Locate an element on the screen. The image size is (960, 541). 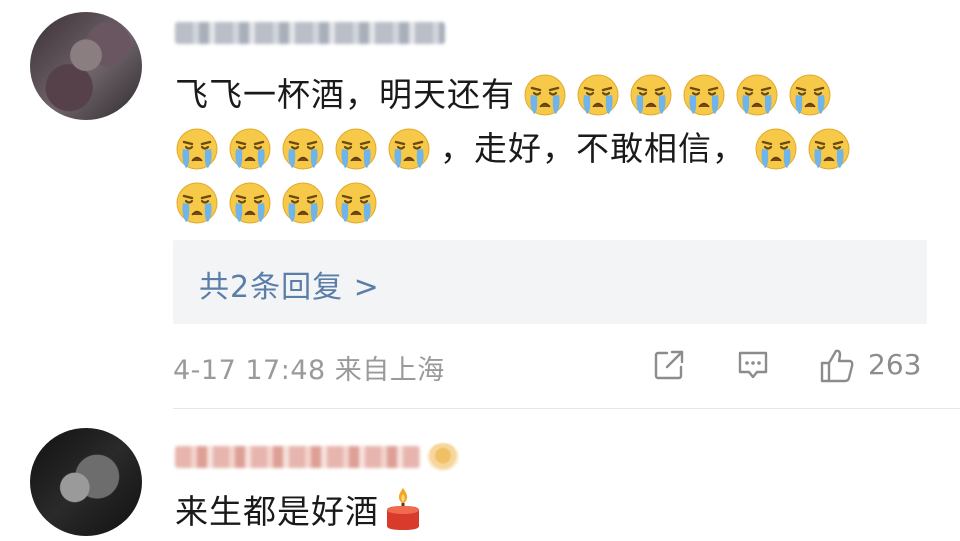
share-icon is located at coordinates (669, 365).